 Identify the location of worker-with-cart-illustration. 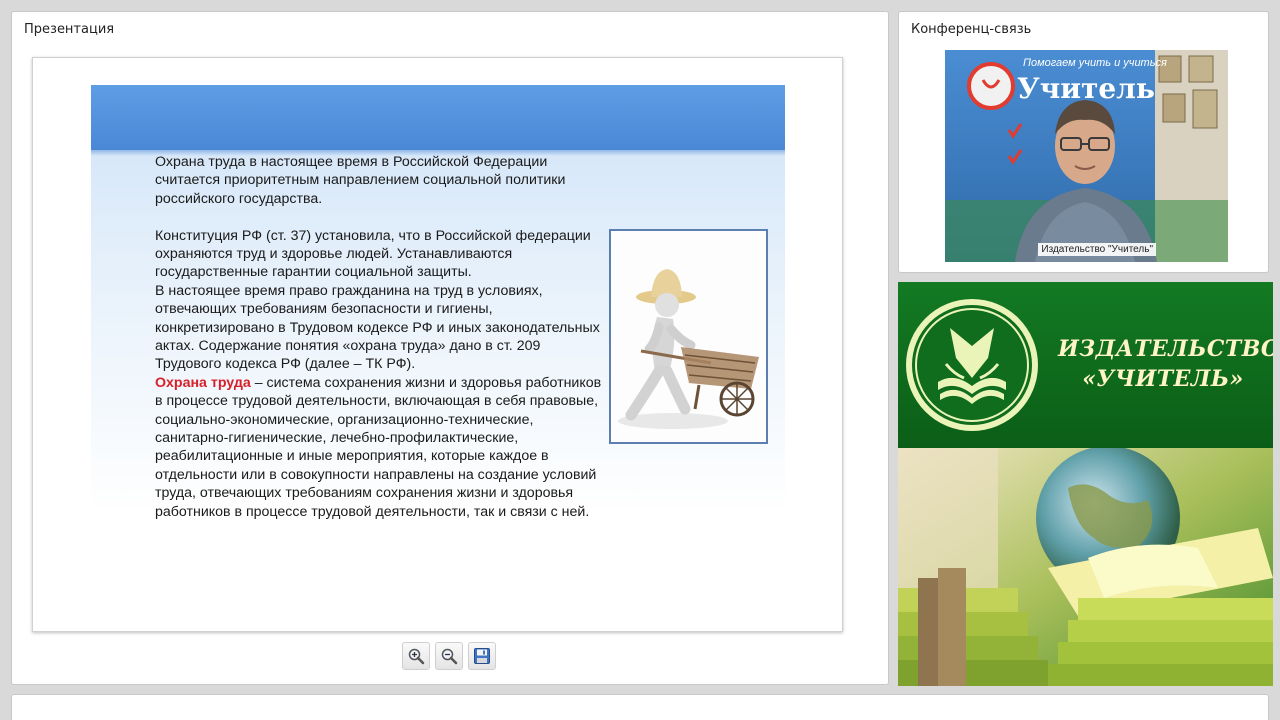
(688, 336).